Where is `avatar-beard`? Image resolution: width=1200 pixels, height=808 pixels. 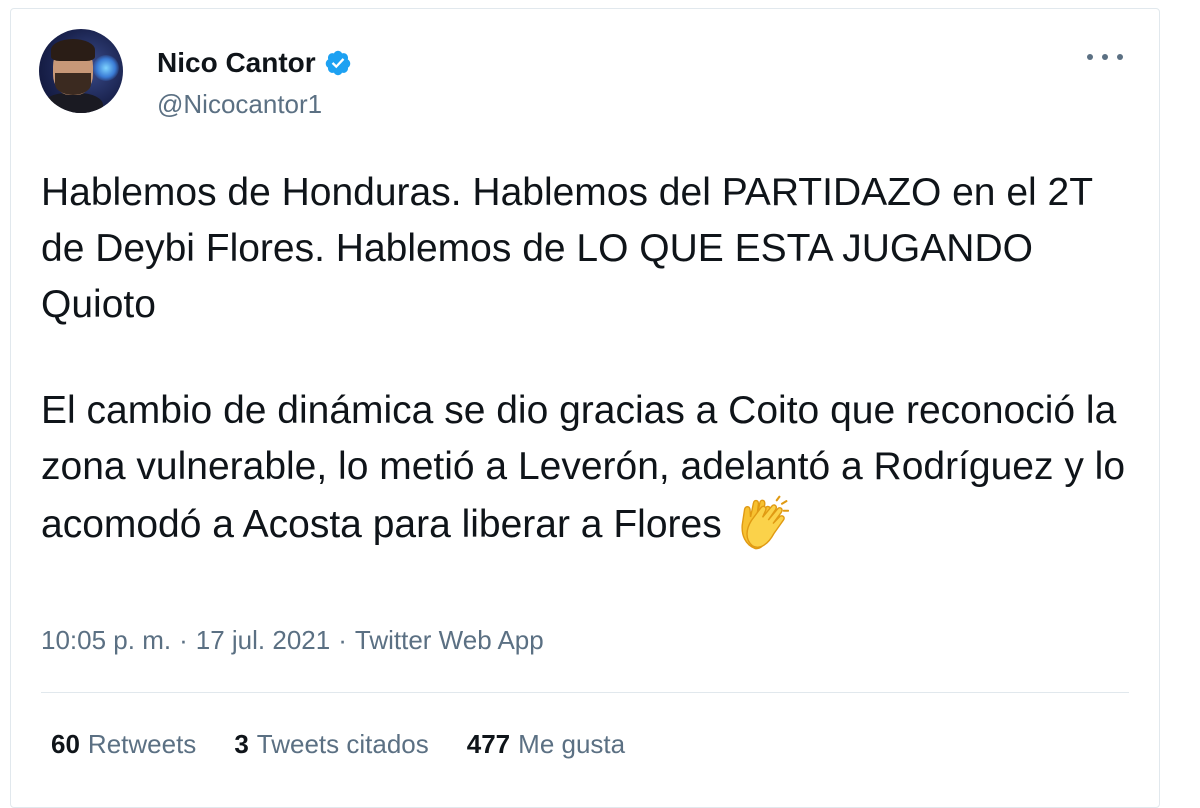
avatar-beard is located at coordinates (73, 84).